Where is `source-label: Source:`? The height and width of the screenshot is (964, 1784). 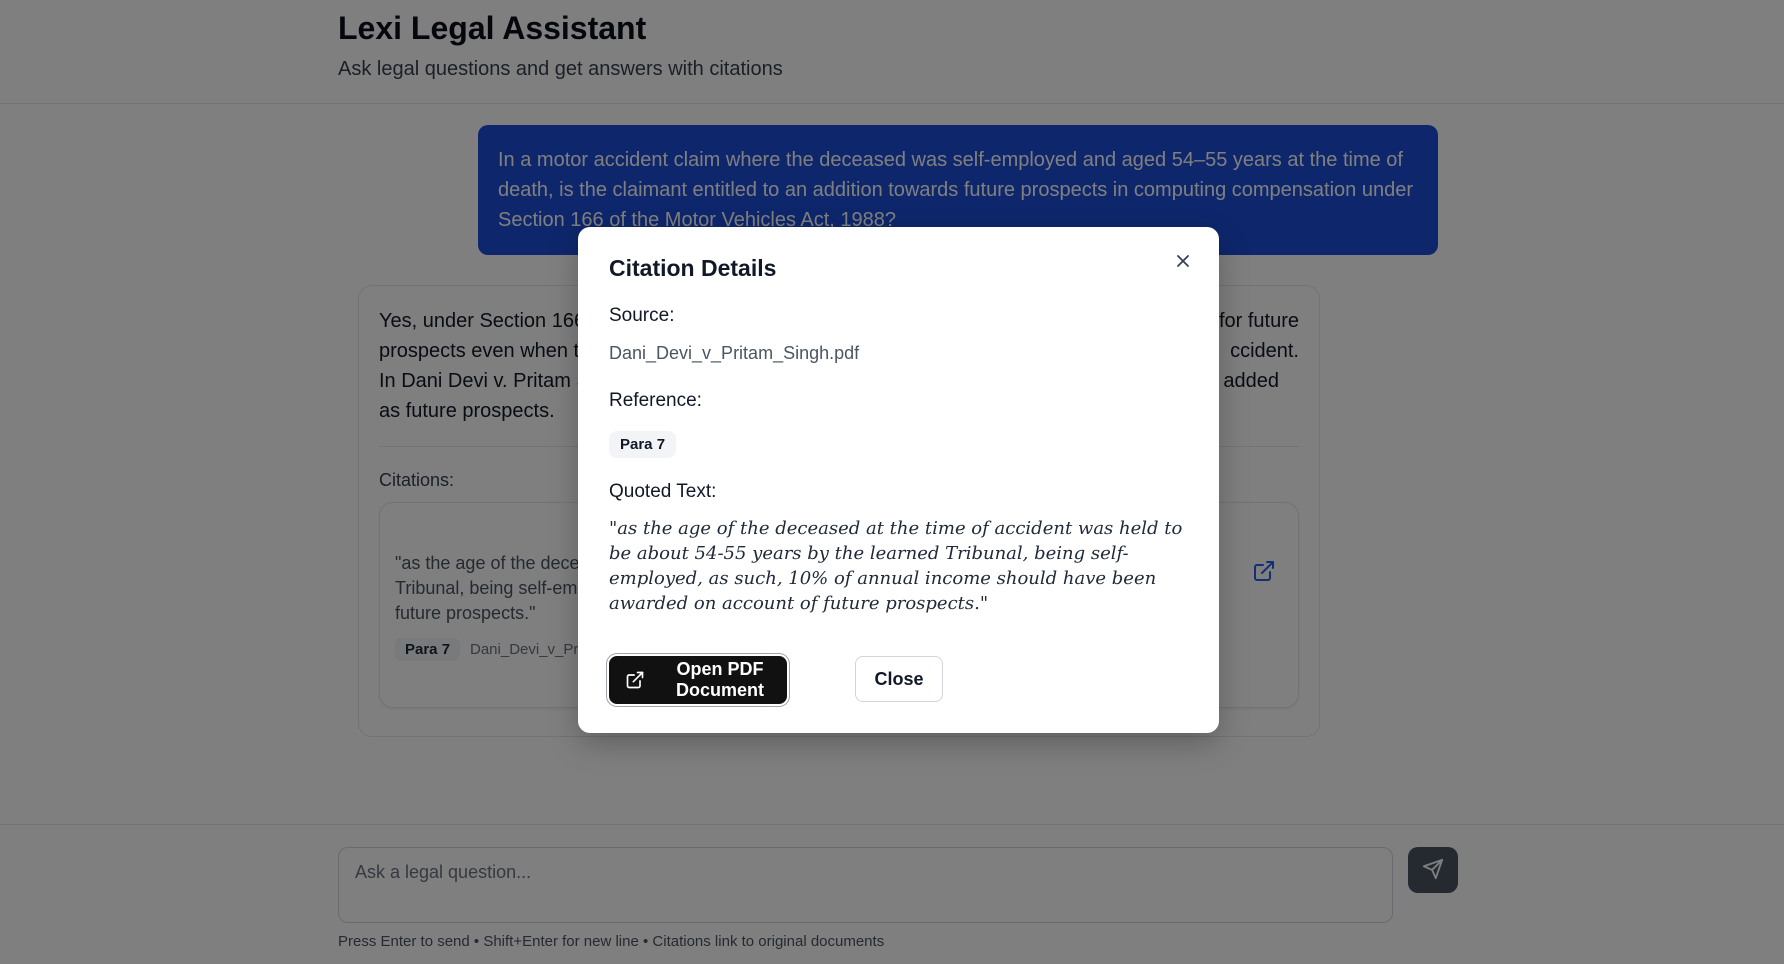
source-label: Source: is located at coordinates (642, 315).